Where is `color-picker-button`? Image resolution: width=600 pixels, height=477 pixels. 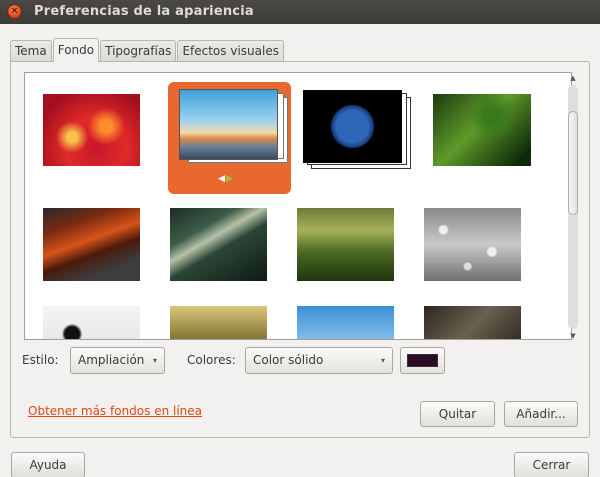 color-picker-button is located at coordinates (422, 360).